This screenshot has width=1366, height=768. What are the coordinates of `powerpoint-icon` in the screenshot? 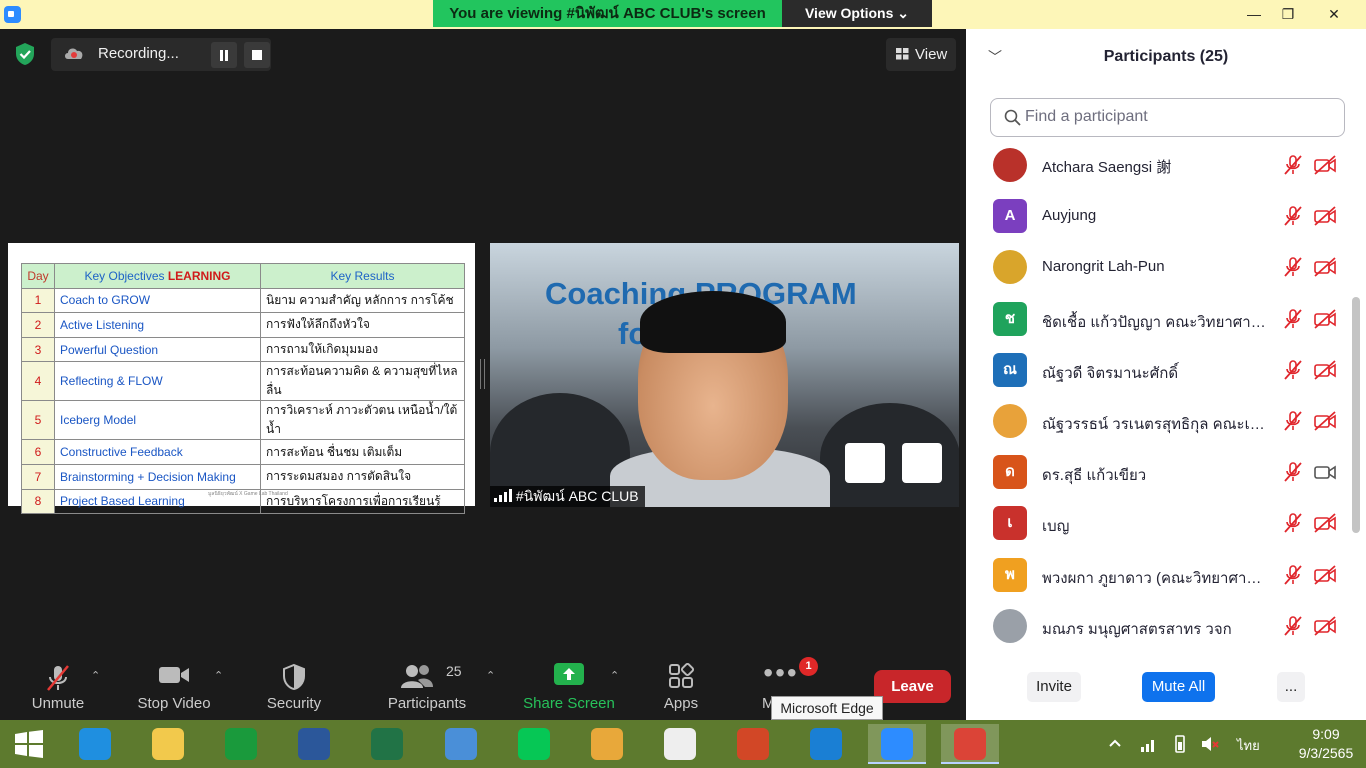 It's located at (753, 744).